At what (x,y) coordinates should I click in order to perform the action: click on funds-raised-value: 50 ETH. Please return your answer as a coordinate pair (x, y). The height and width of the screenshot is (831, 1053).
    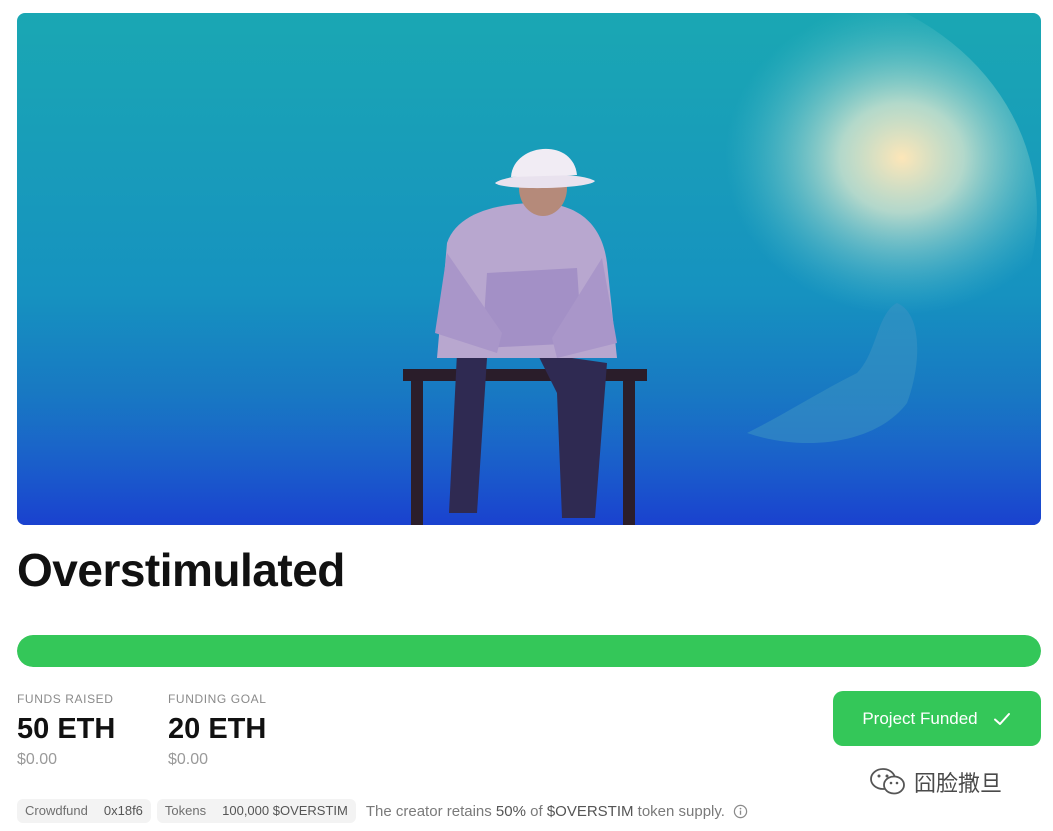
    Looking at the image, I should click on (66, 729).